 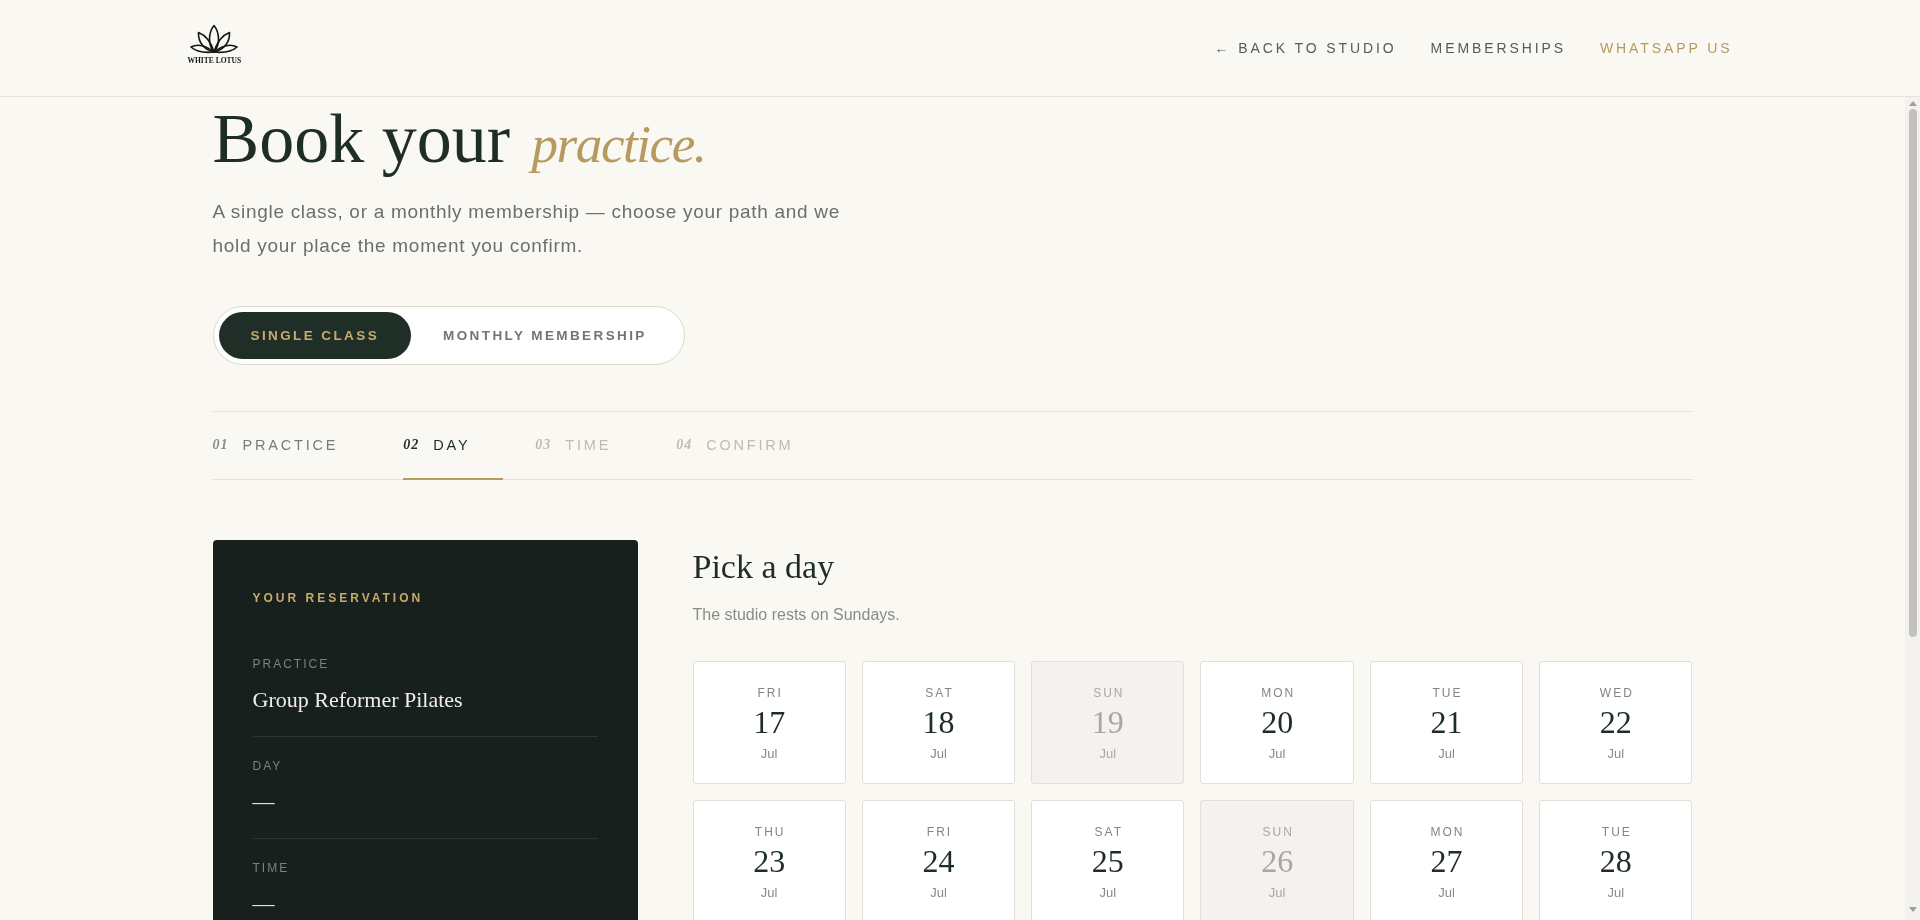 What do you see at coordinates (1305, 48) in the screenshot?
I see `nav-link: ← BACK TO STUDIO` at bounding box center [1305, 48].